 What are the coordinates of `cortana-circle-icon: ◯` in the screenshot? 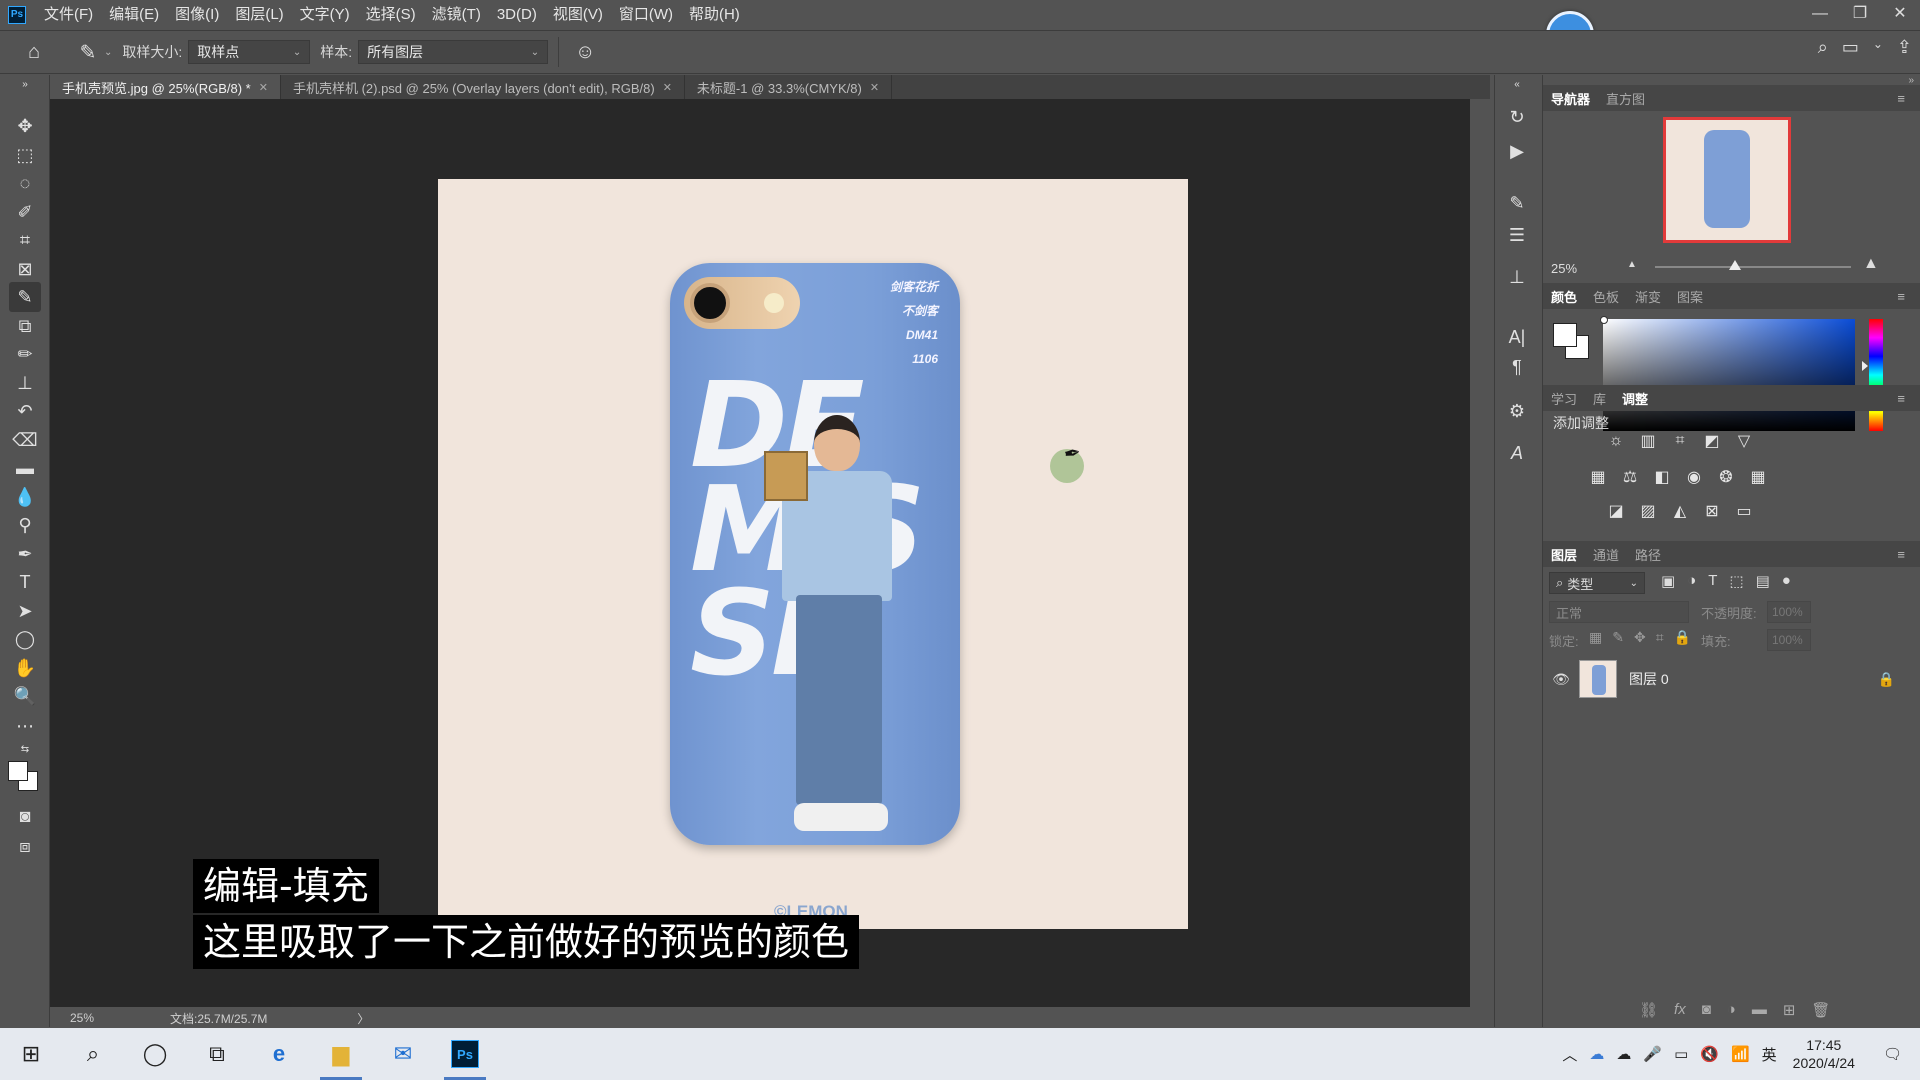 It's located at (155, 1054).